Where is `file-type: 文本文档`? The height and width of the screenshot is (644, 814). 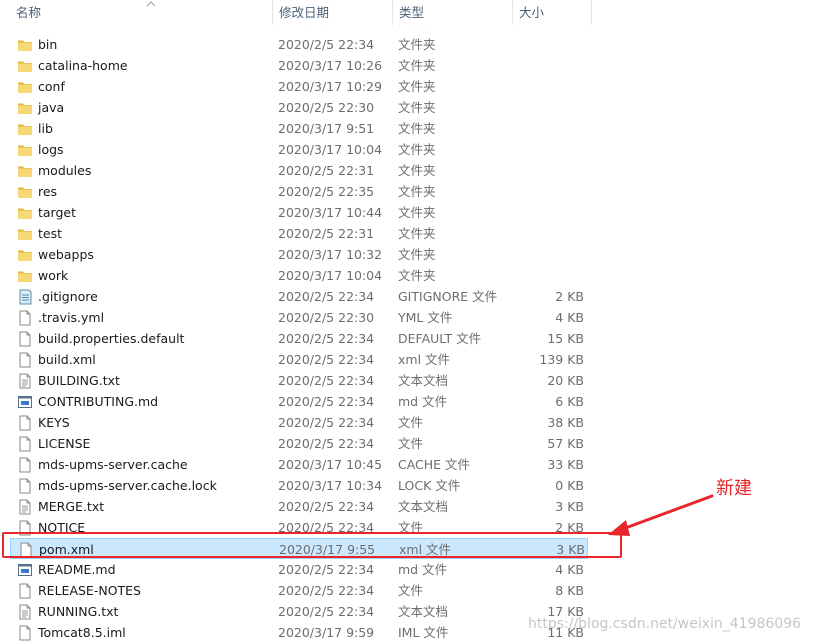 file-type: 文本文档 is located at coordinates (423, 380).